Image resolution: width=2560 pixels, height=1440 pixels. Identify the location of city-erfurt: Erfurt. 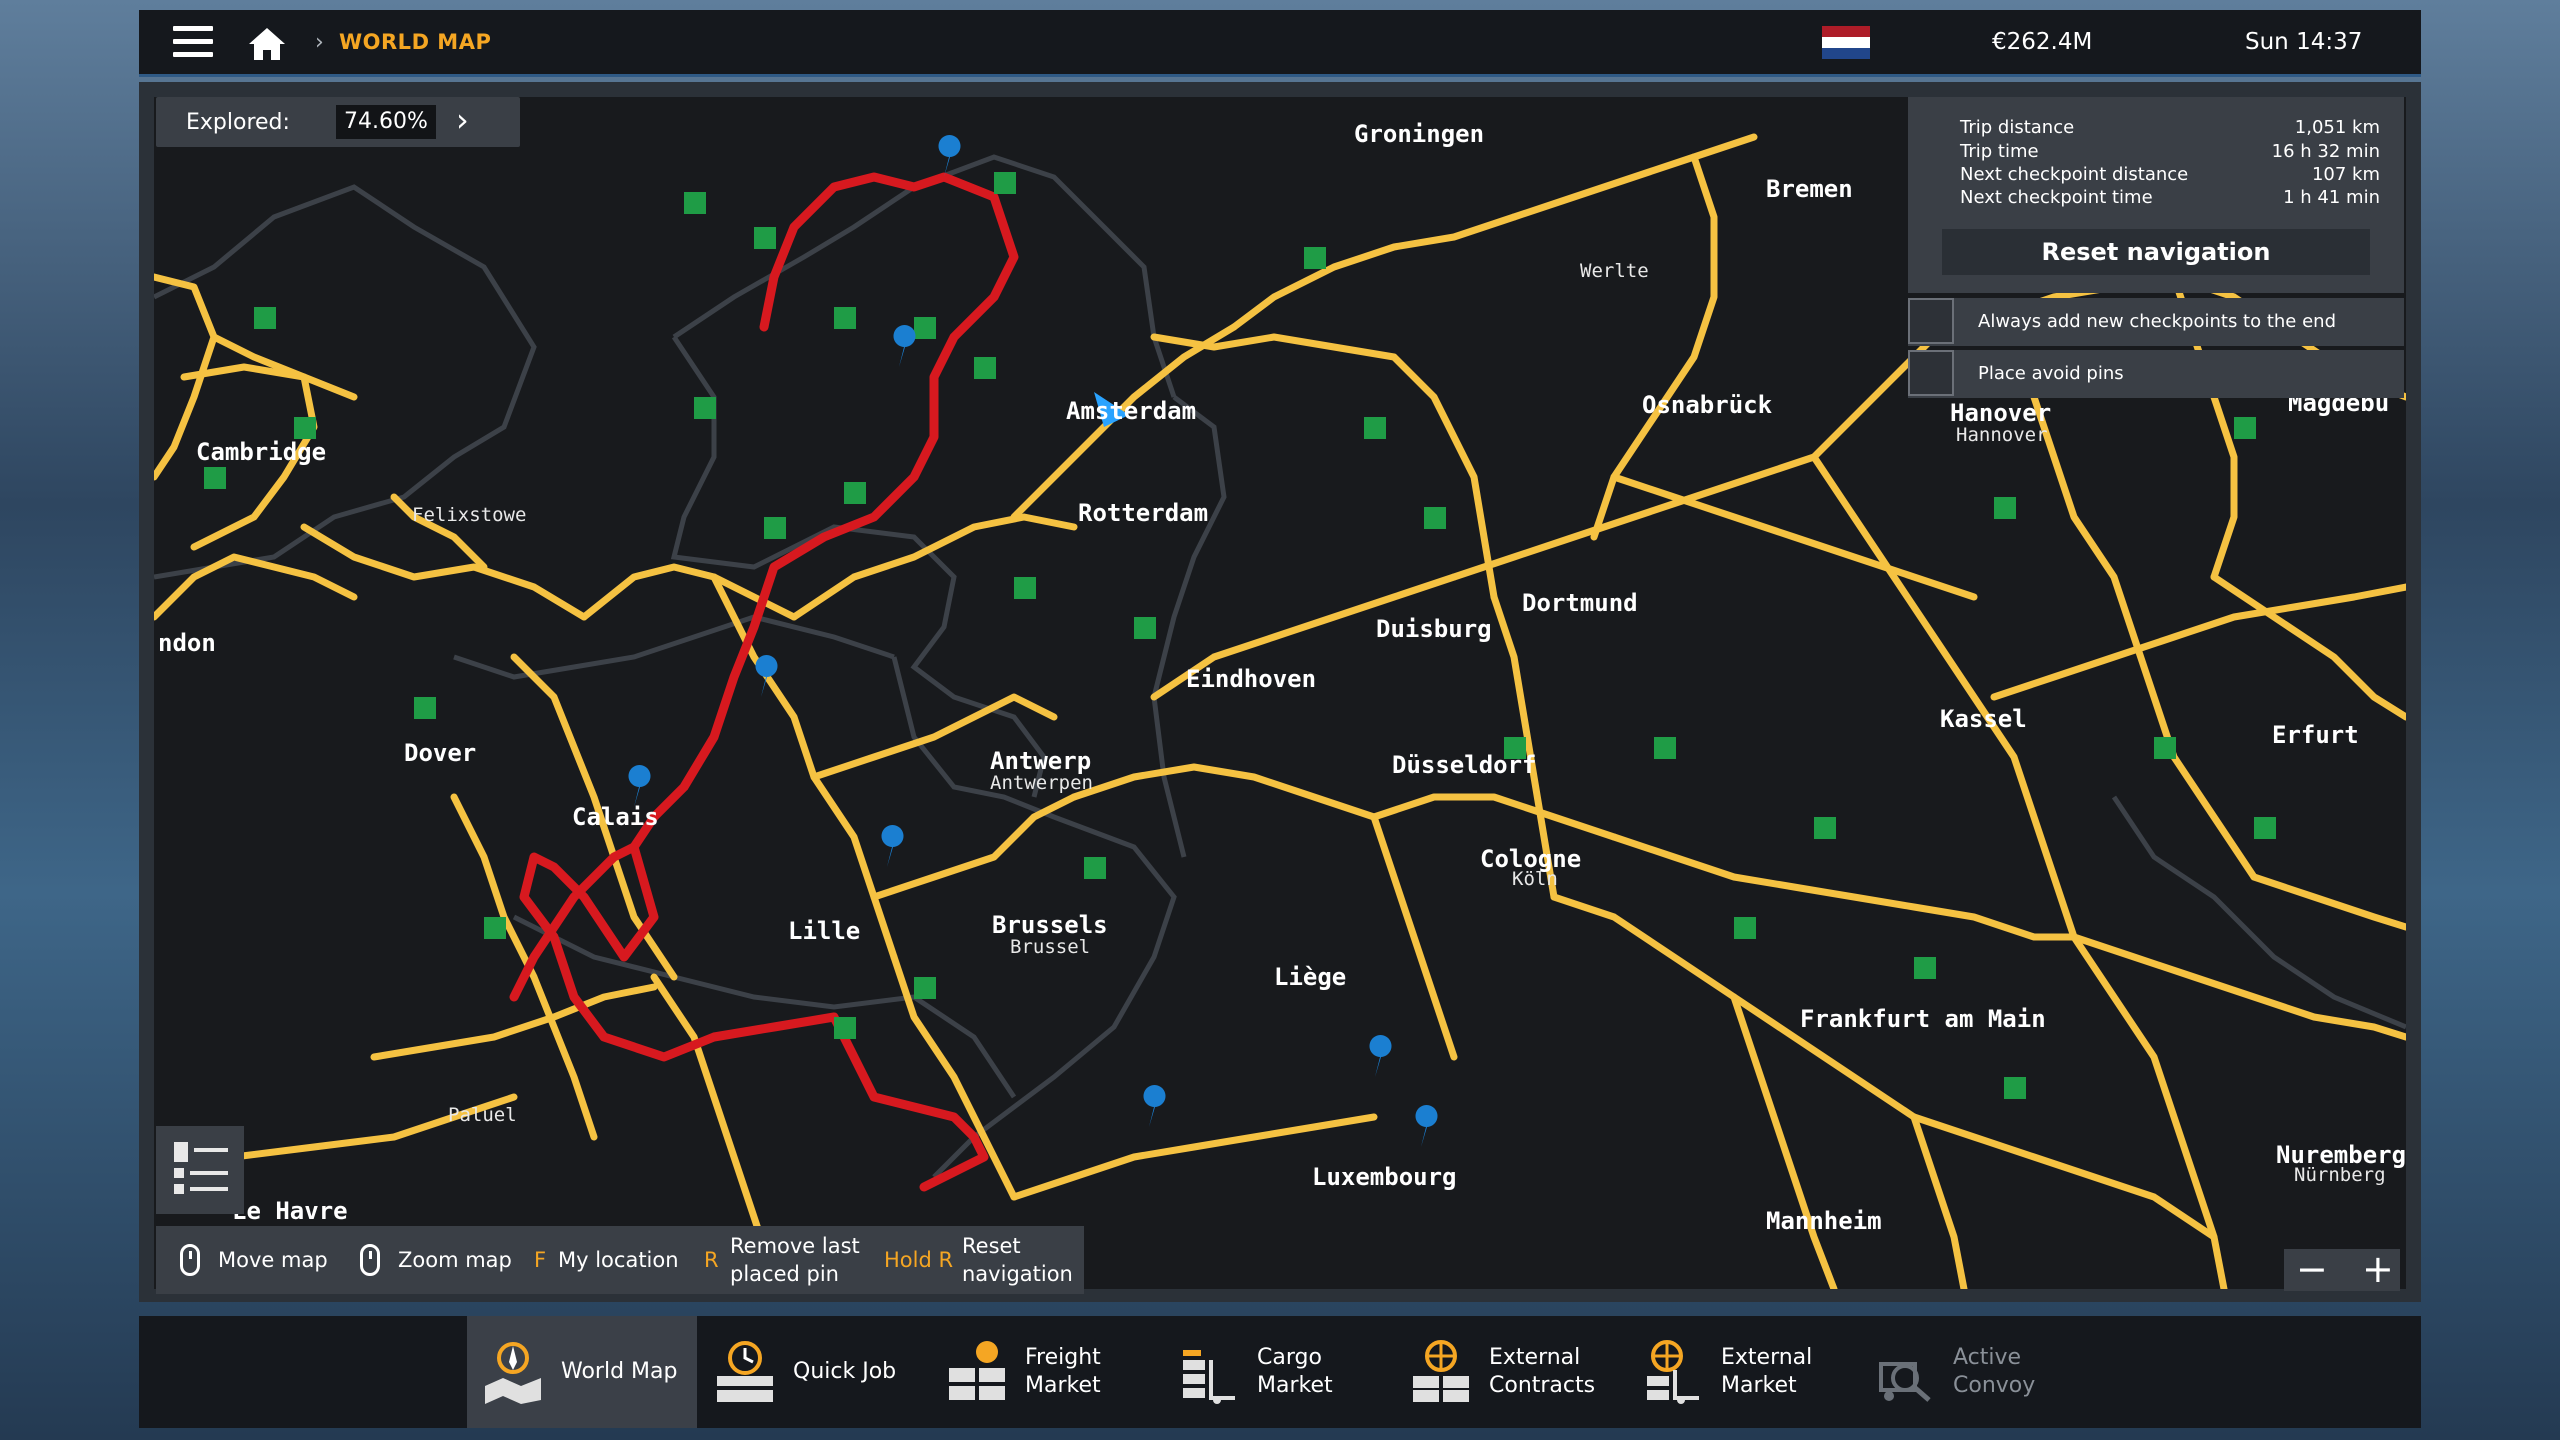
(2315, 735).